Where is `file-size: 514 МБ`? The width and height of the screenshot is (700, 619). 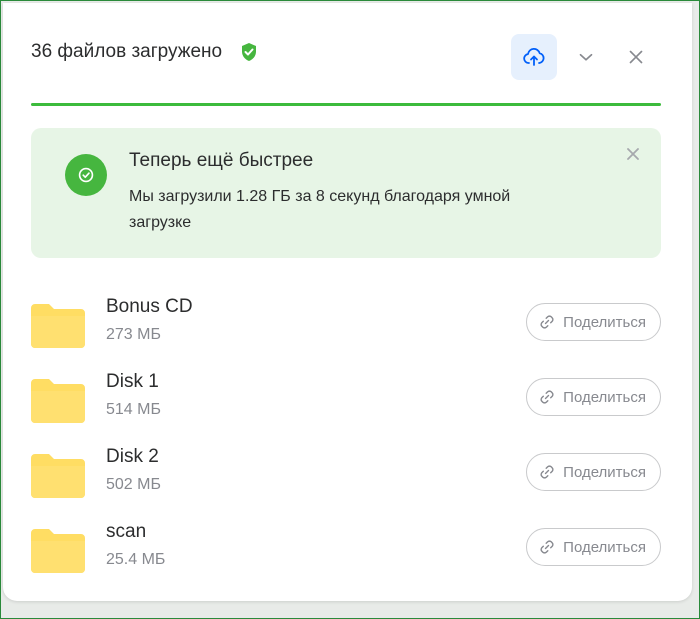
file-size: 514 МБ is located at coordinates (133, 409).